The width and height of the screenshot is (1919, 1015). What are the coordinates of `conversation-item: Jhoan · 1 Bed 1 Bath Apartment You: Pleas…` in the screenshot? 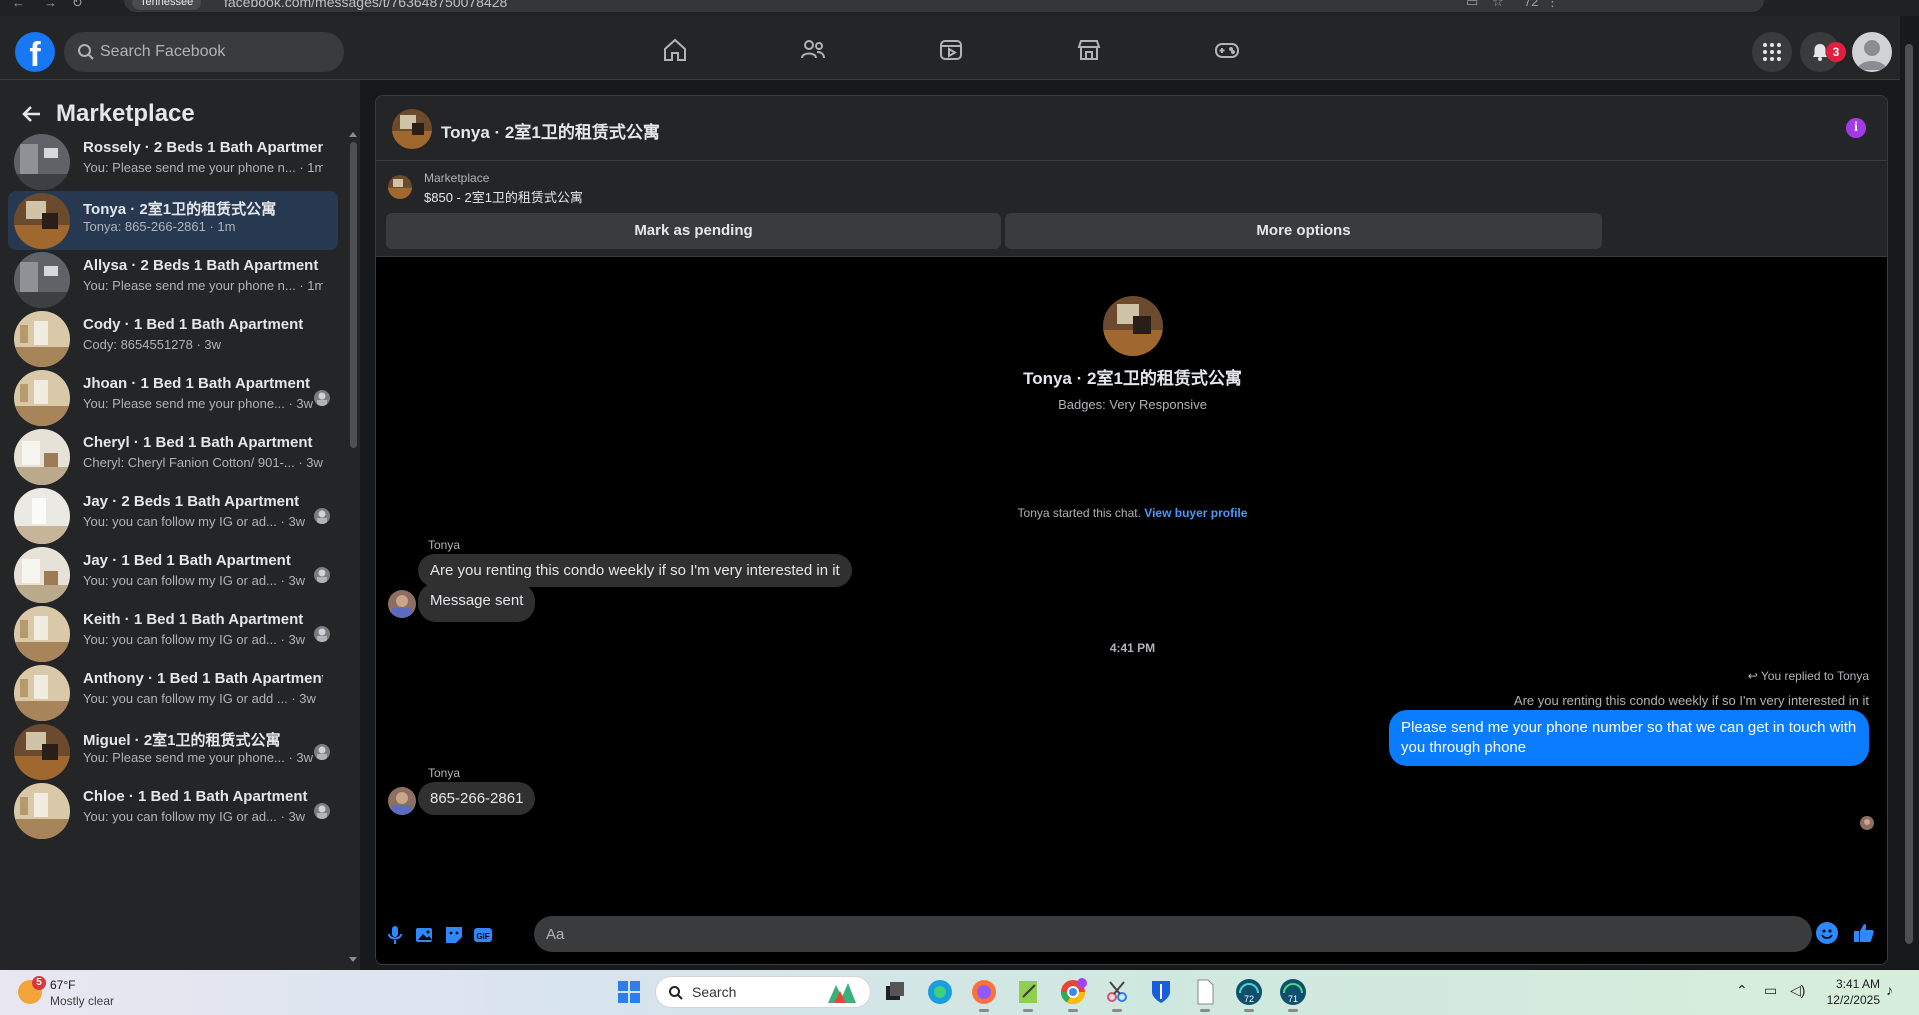 It's located at (173, 397).